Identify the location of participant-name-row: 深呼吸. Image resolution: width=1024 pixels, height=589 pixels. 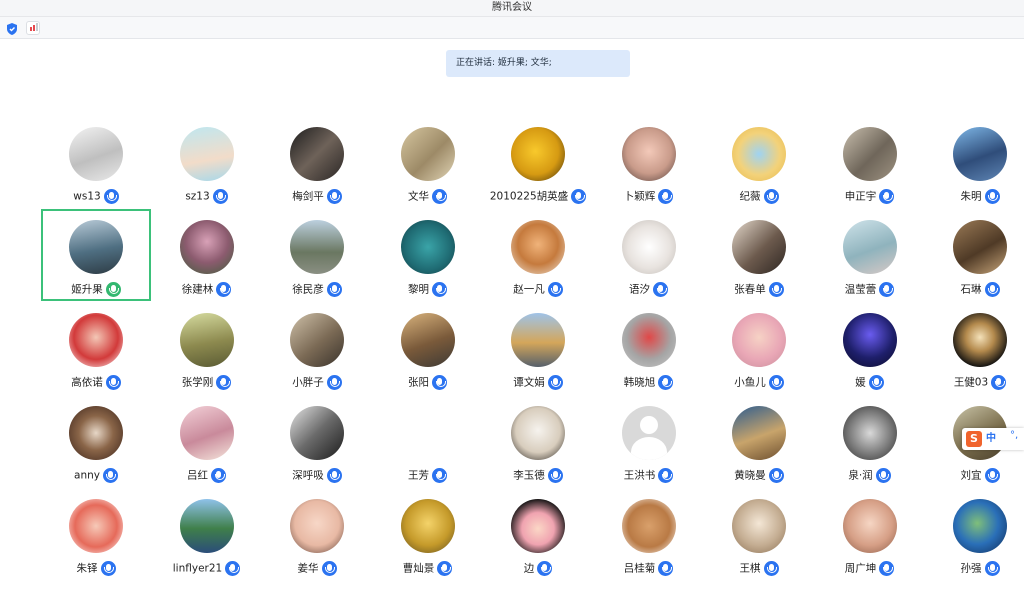
(317, 474).